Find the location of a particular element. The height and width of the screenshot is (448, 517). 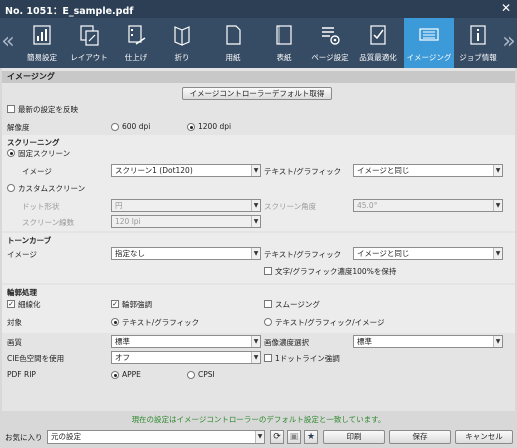

edge-enhance-label: 輪郭強調 is located at coordinates (137, 304).